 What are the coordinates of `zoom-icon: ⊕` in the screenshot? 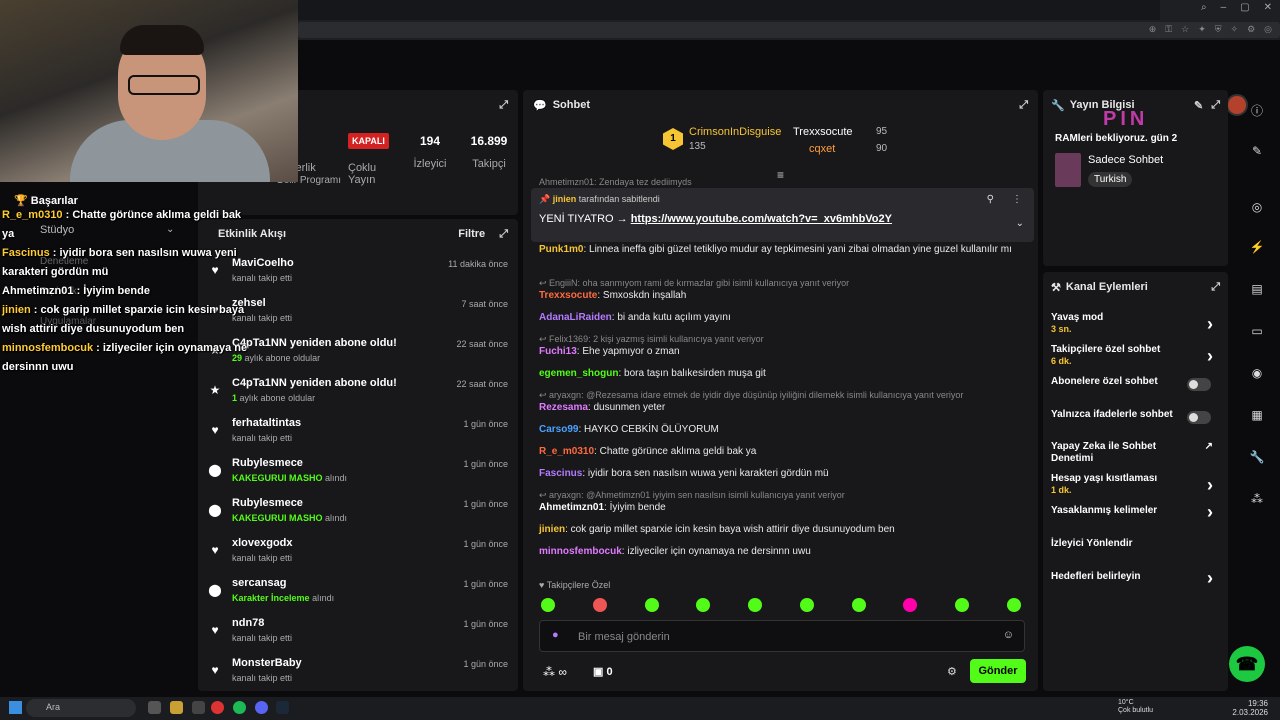 It's located at (1153, 29).